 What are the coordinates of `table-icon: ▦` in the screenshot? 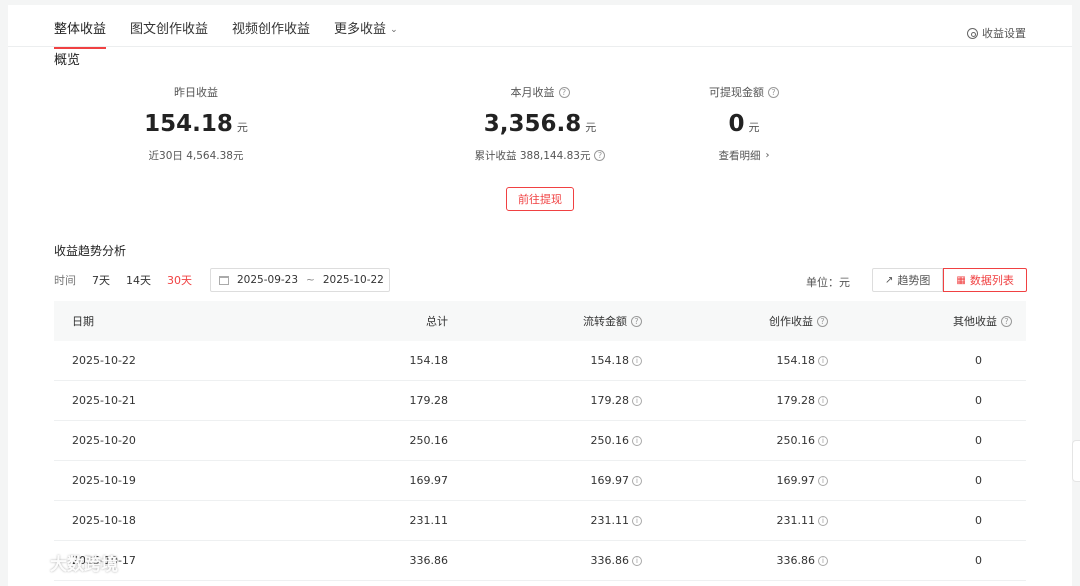 It's located at (961, 280).